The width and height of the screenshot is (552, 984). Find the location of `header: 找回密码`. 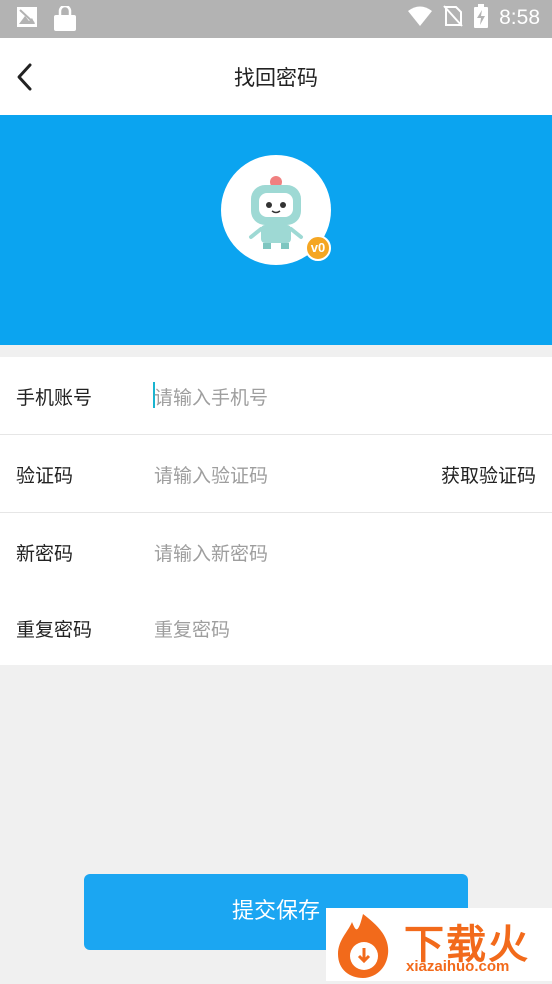

header: 找回密码 is located at coordinates (276, 76).